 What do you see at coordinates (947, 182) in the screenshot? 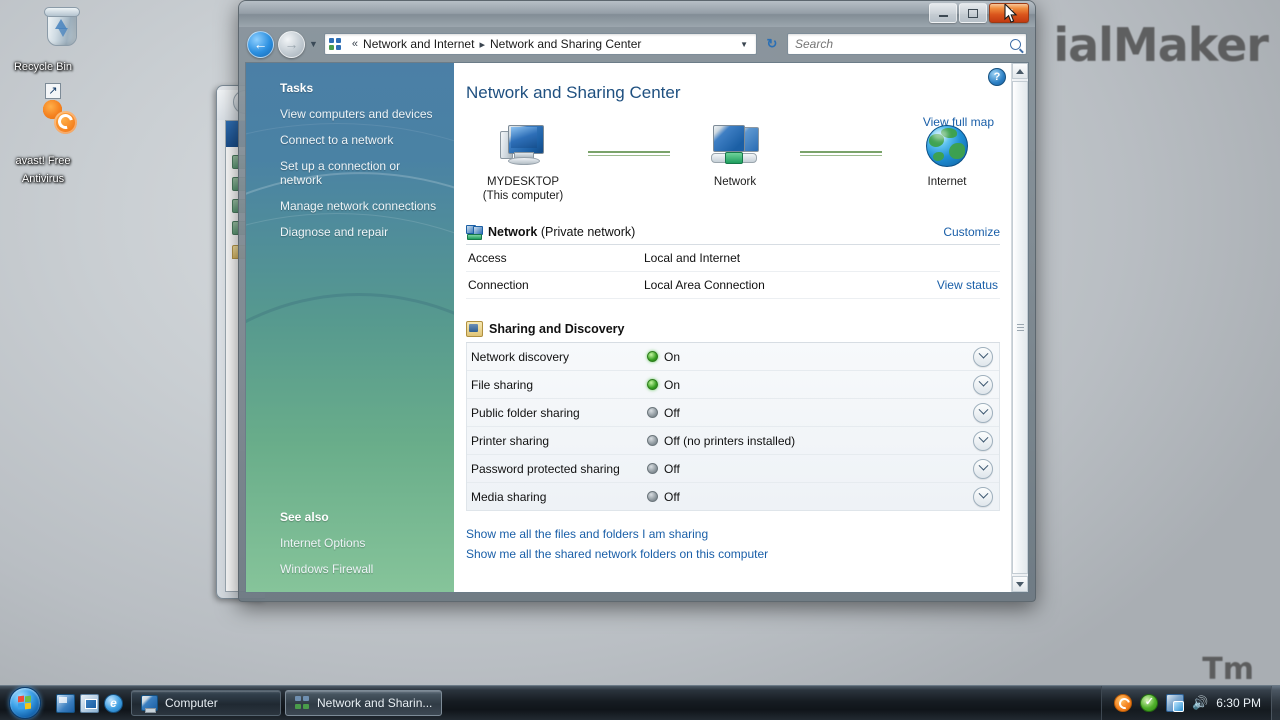
I see `node-label: Internet` at bounding box center [947, 182].